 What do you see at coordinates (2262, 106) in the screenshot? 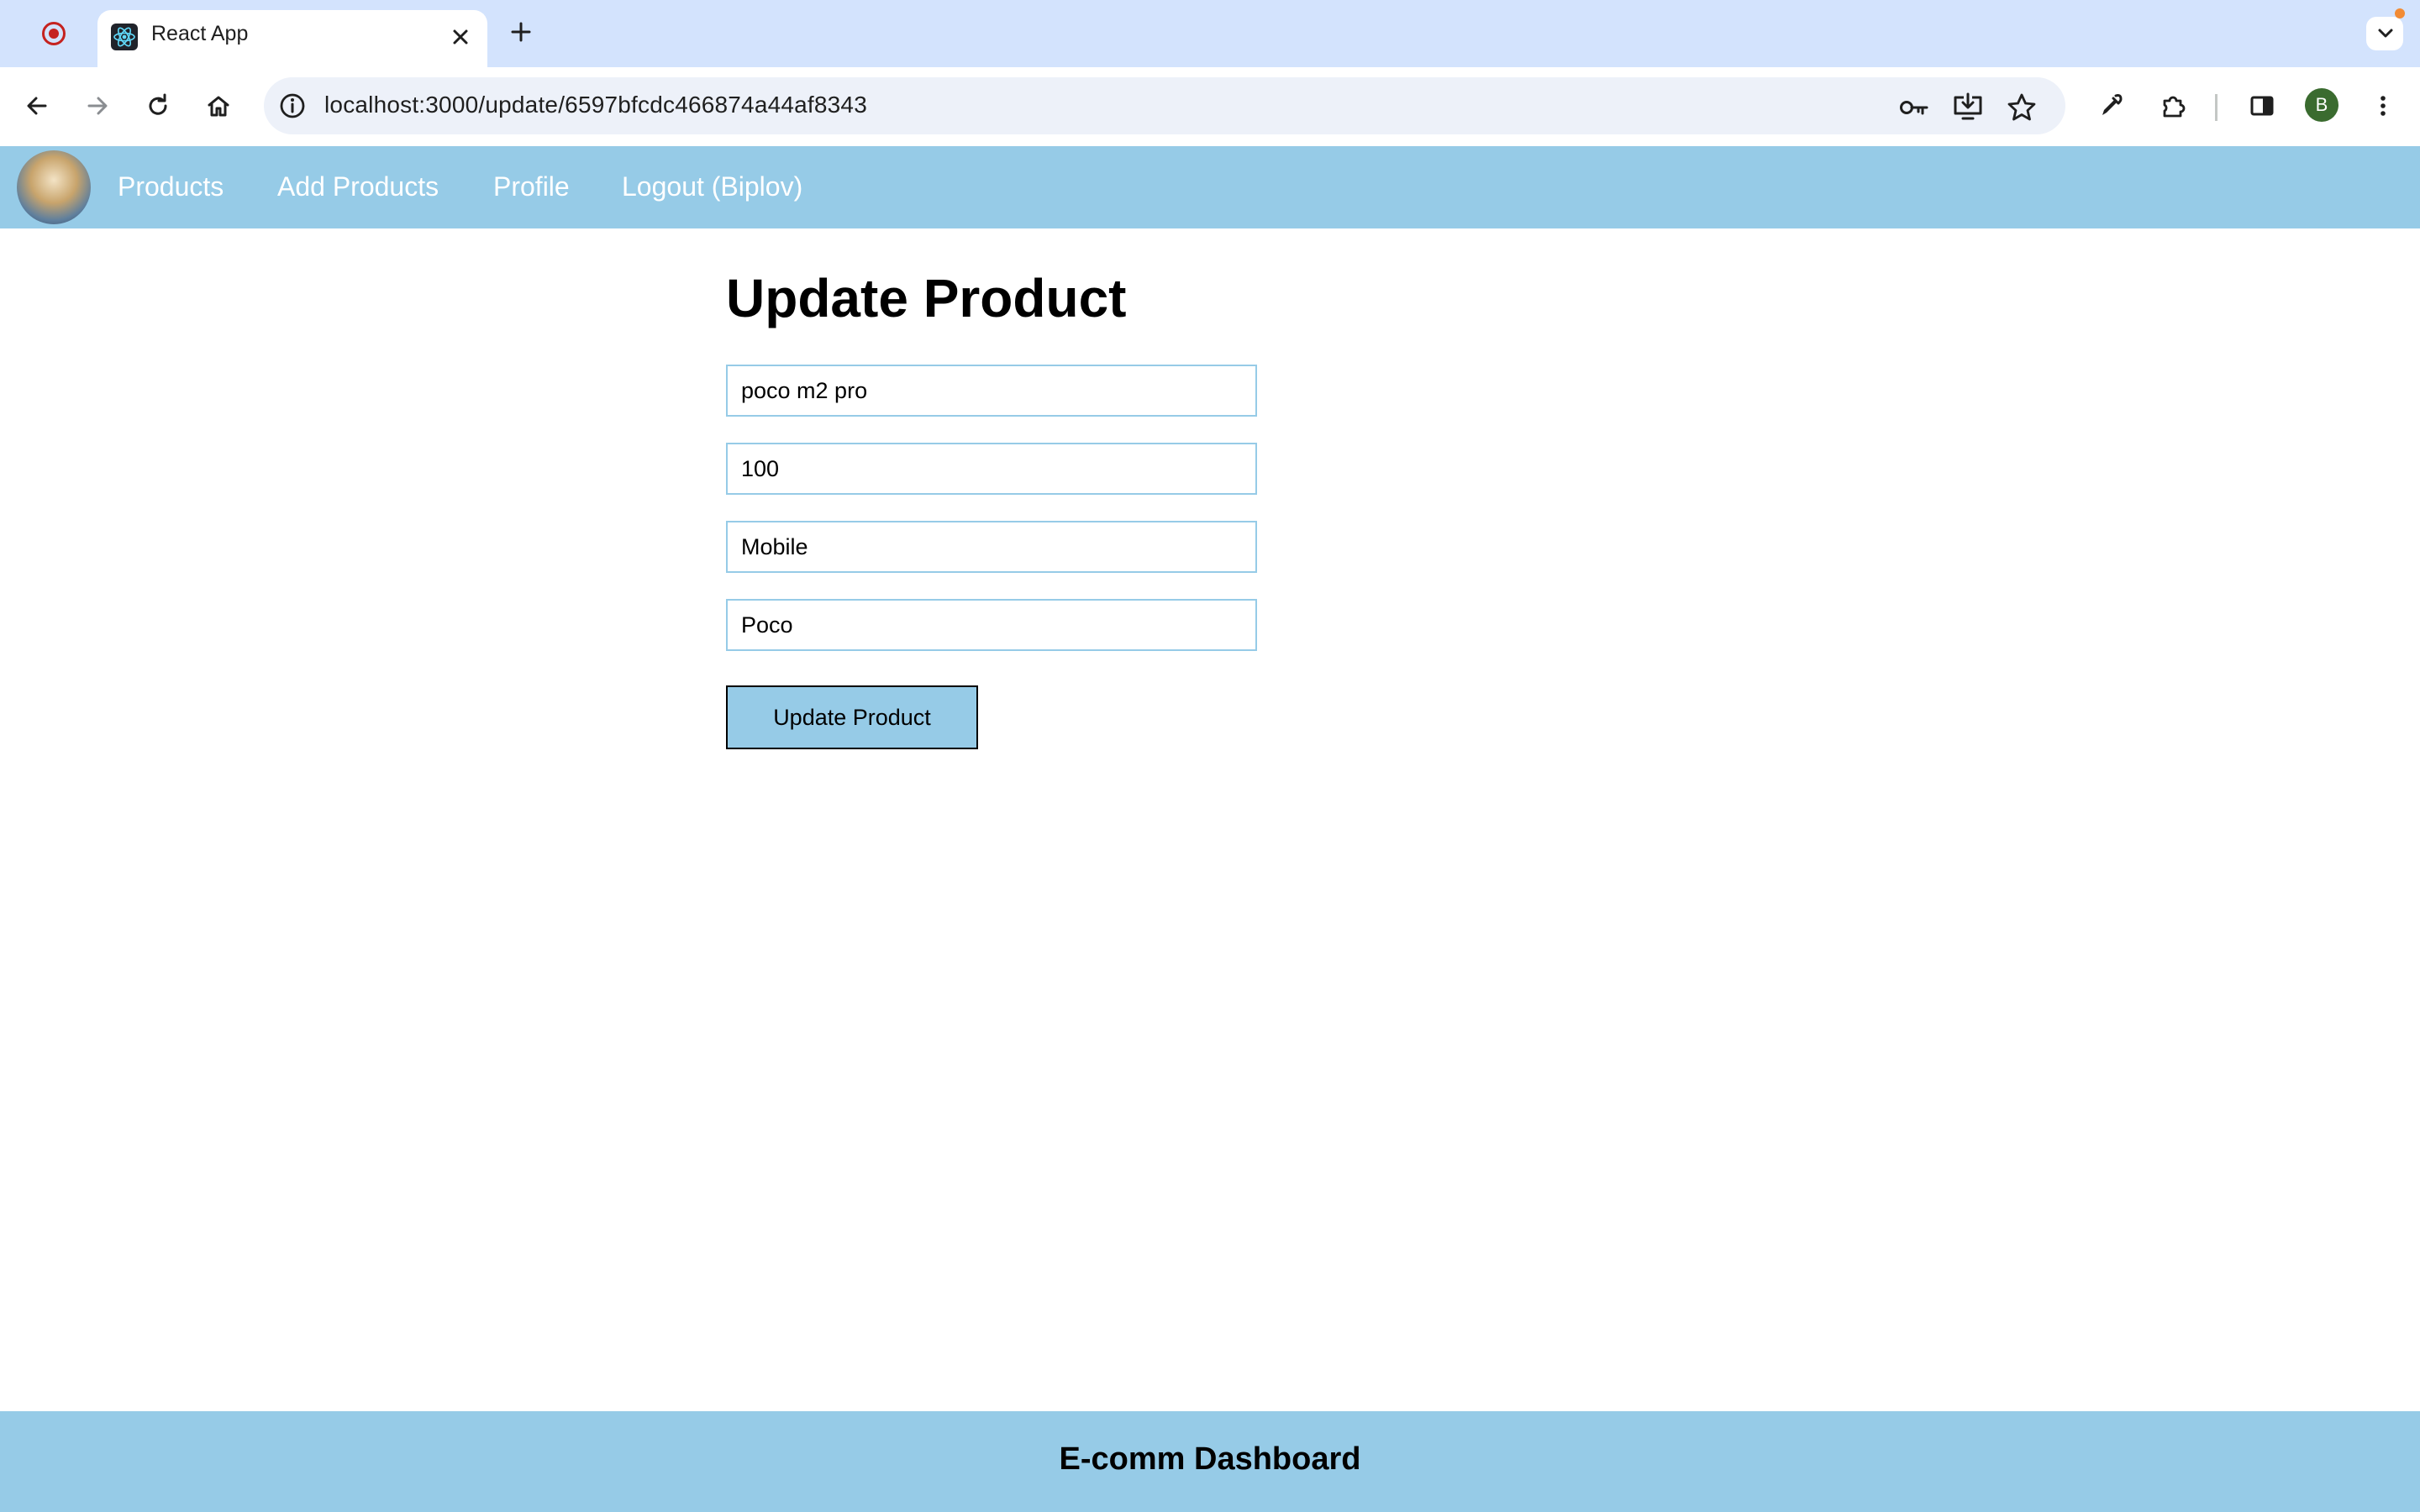
I see `side-panel-icon` at bounding box center [2262, 106].